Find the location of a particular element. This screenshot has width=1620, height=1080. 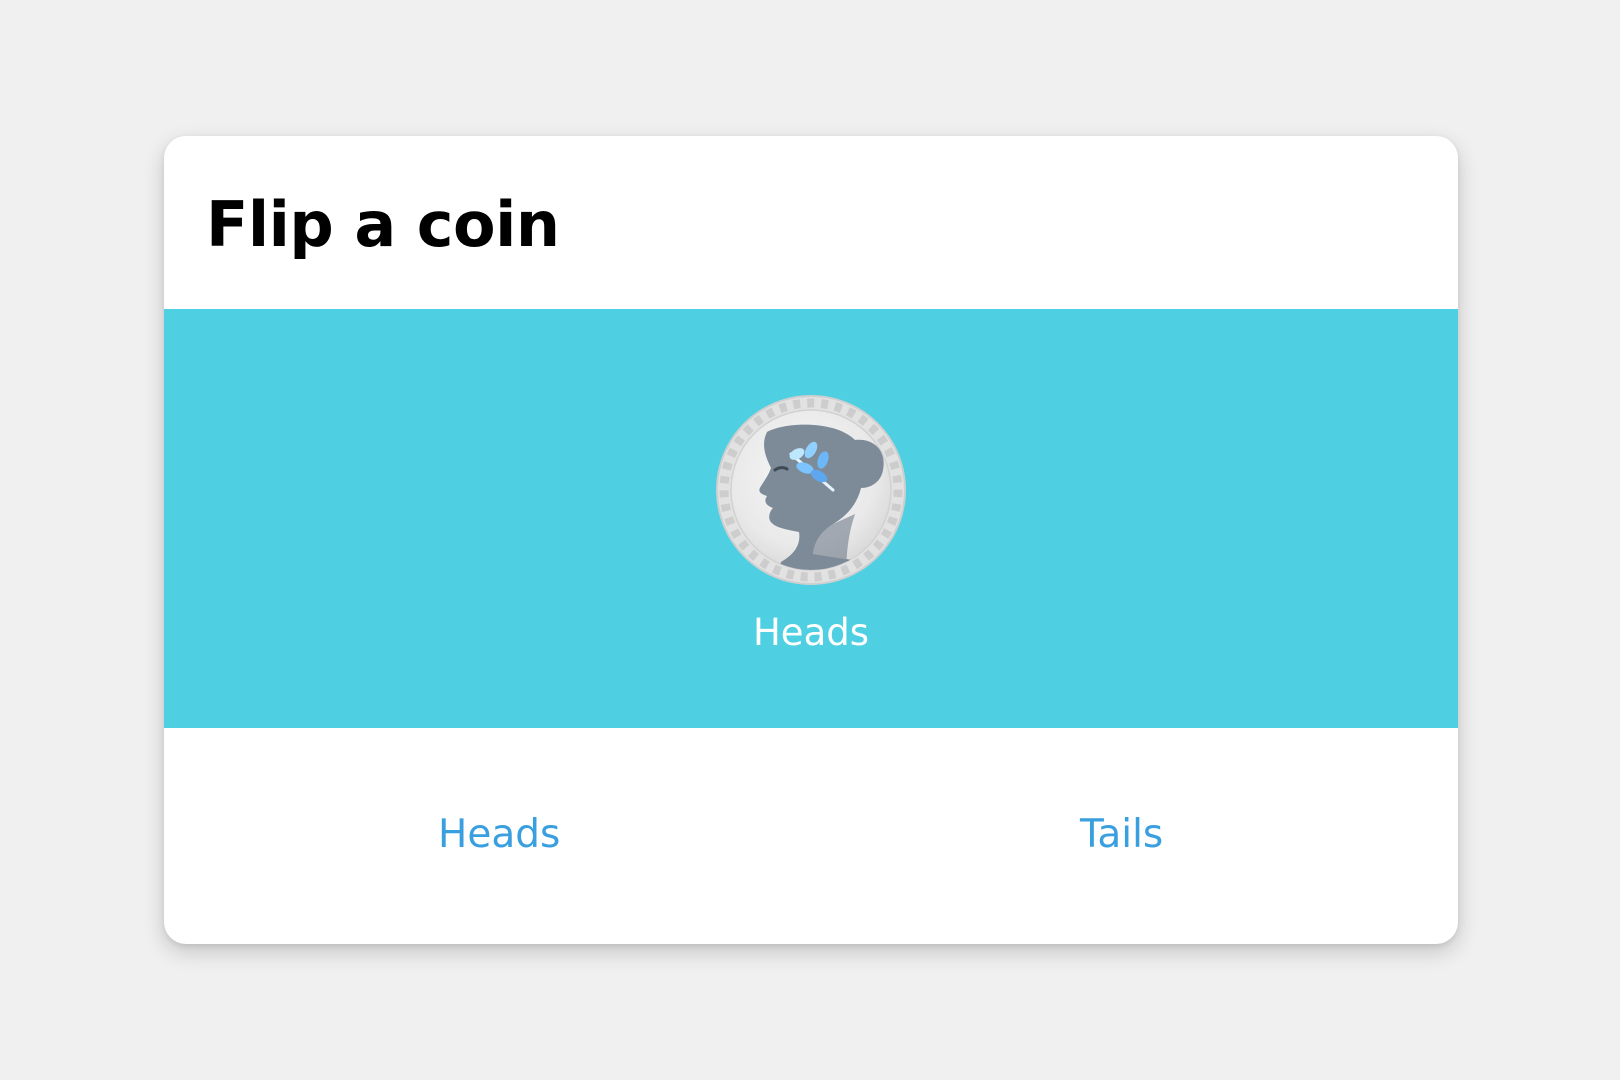

coin-heads-icon is located at coordinates (811, 490).